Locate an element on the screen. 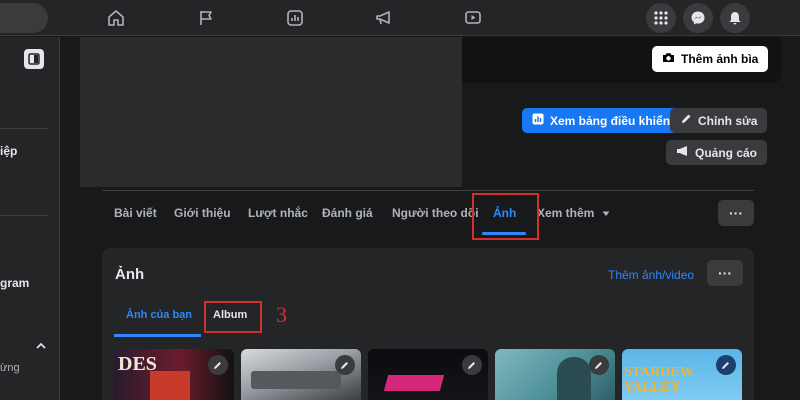 This screenshot has height=400, width=800. grid-menu-icon is located at coordinates (661, 18).